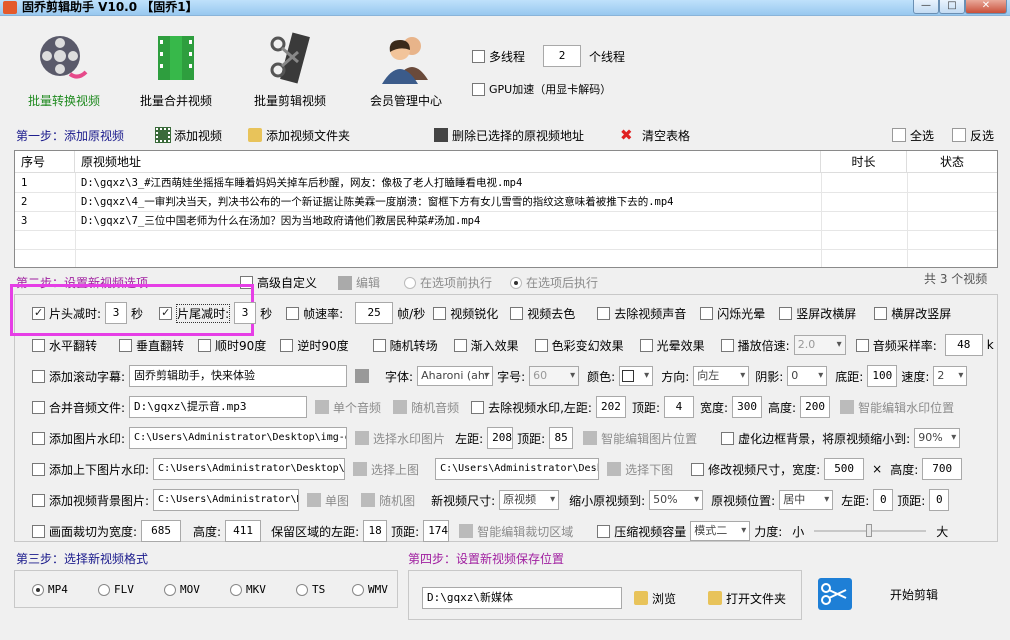 The height and width of the screenshot is (640, 1010). Describe the element at coordinates (914, 594) in the screenshot. I see `start-clip-button: 开始剪辑` at that location.